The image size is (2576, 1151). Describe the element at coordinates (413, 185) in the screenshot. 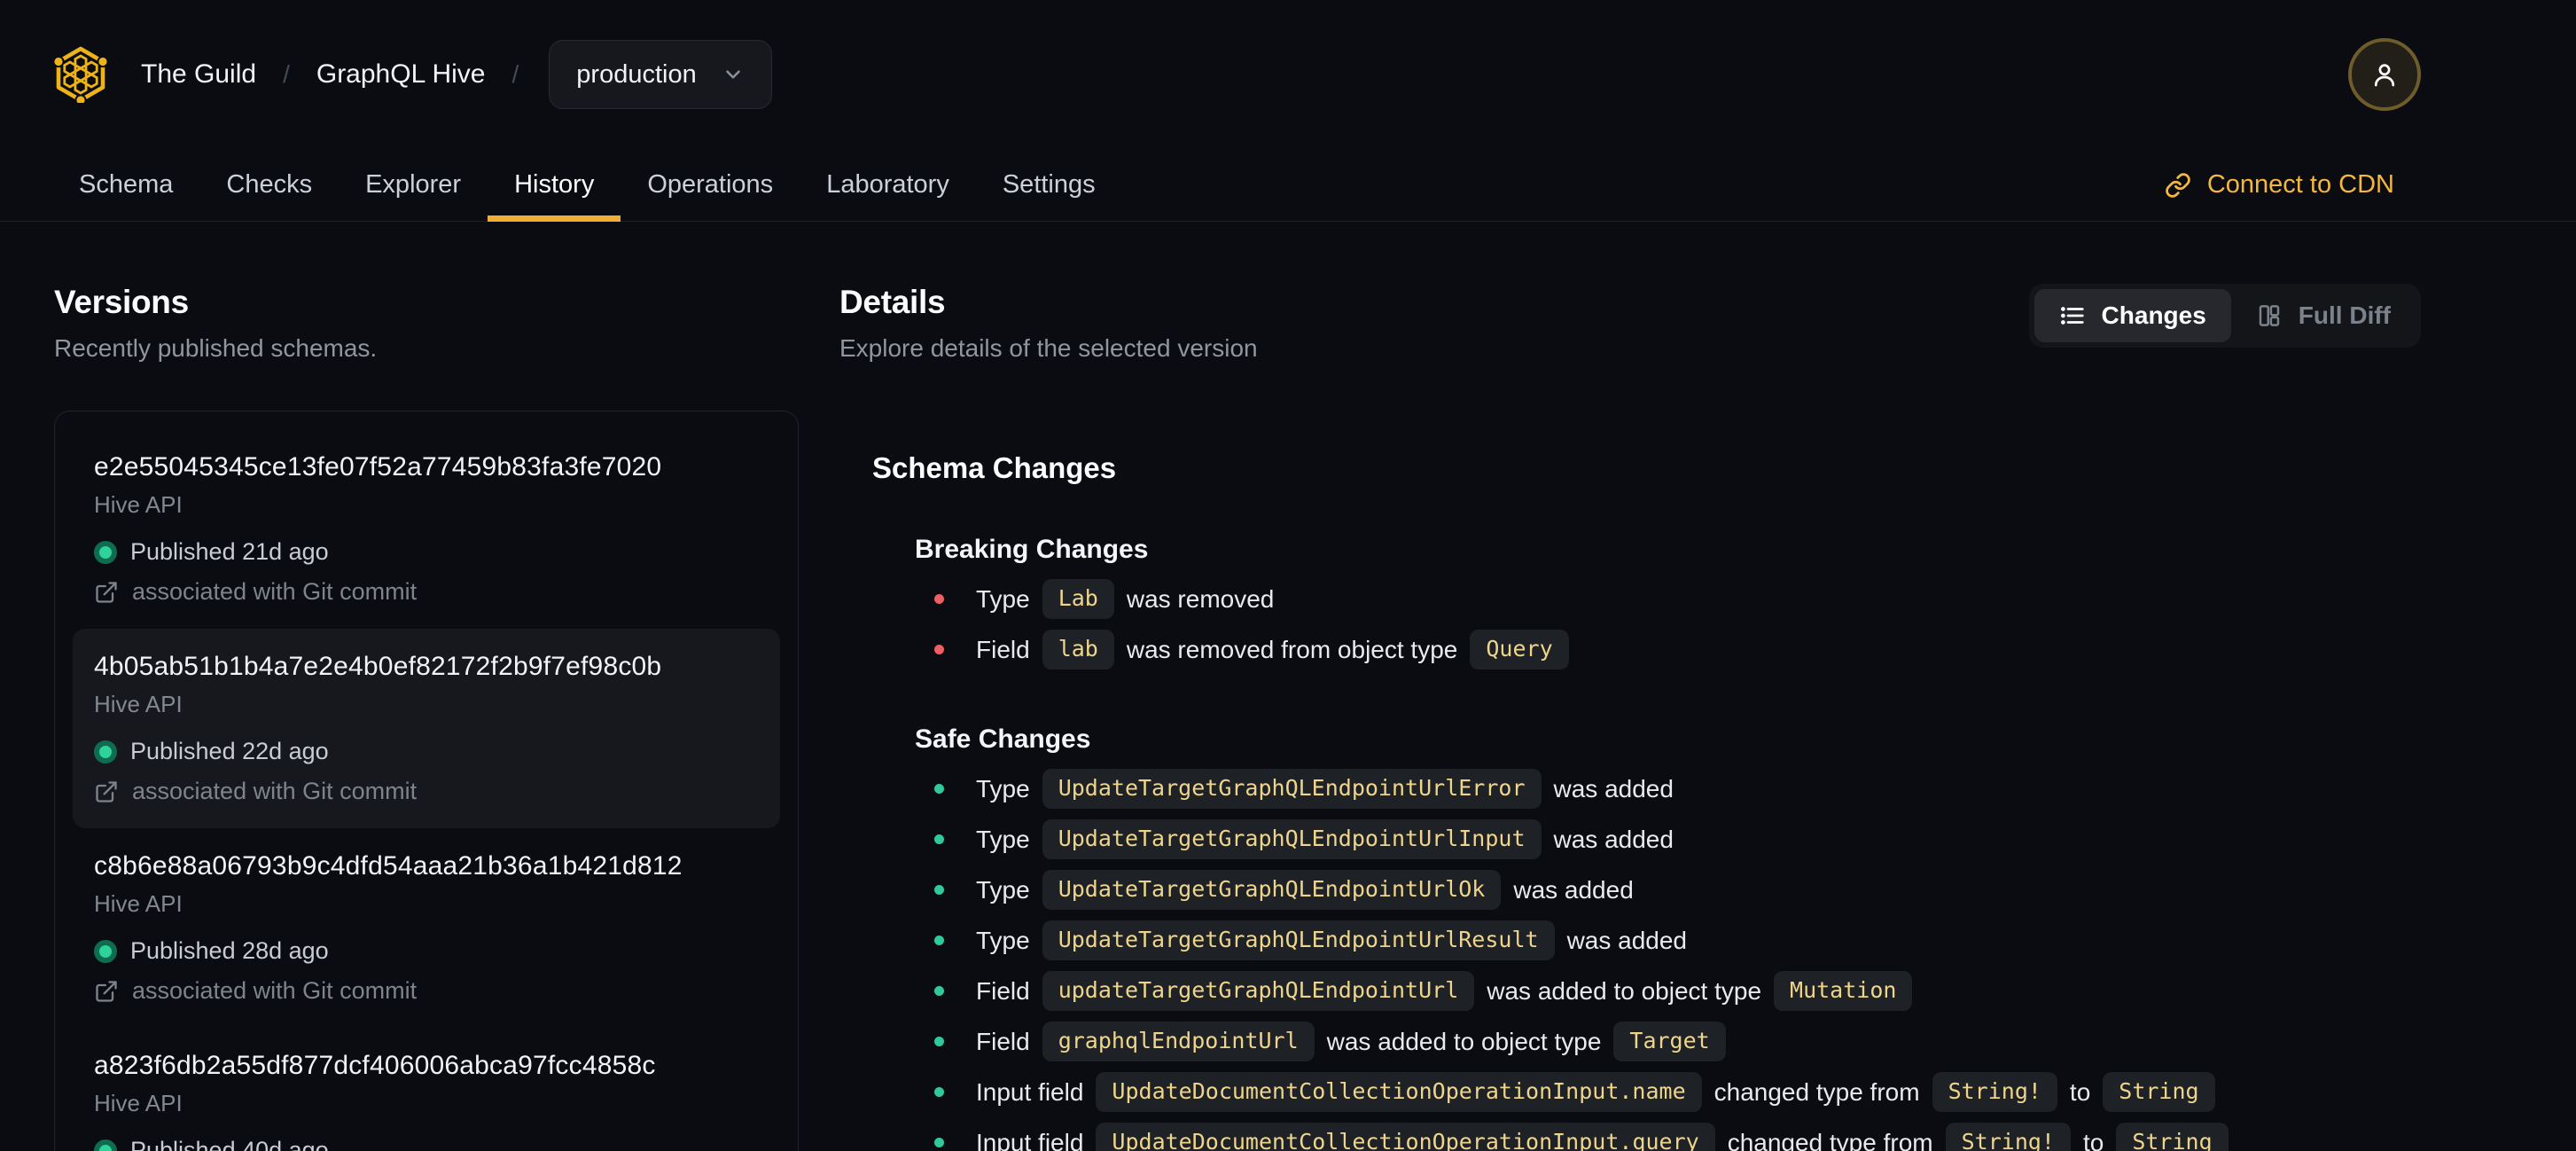

I see `tab-explorer: Explorer` at that location.